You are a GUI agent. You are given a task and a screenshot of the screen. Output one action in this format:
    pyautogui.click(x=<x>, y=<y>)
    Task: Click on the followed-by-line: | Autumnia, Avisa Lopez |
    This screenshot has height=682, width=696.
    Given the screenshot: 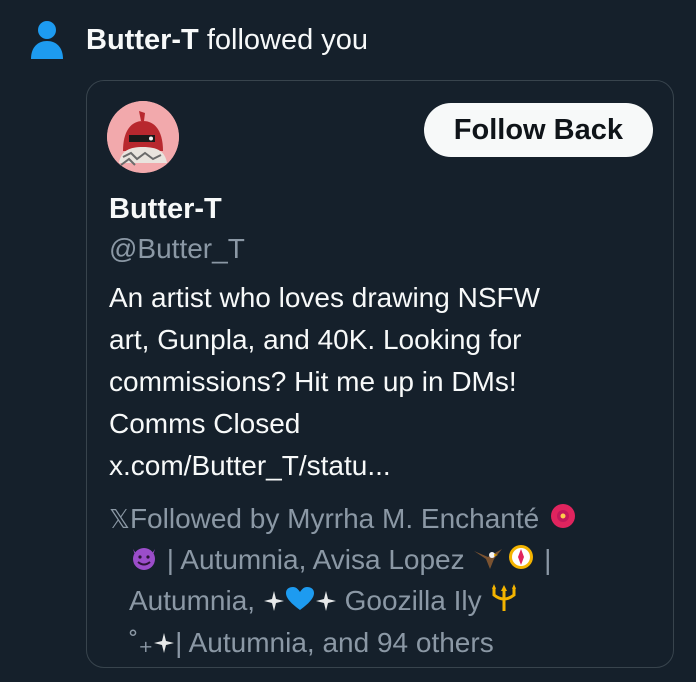 What is the action you would take?
    pyautogui.click(x=389, y=560)
    